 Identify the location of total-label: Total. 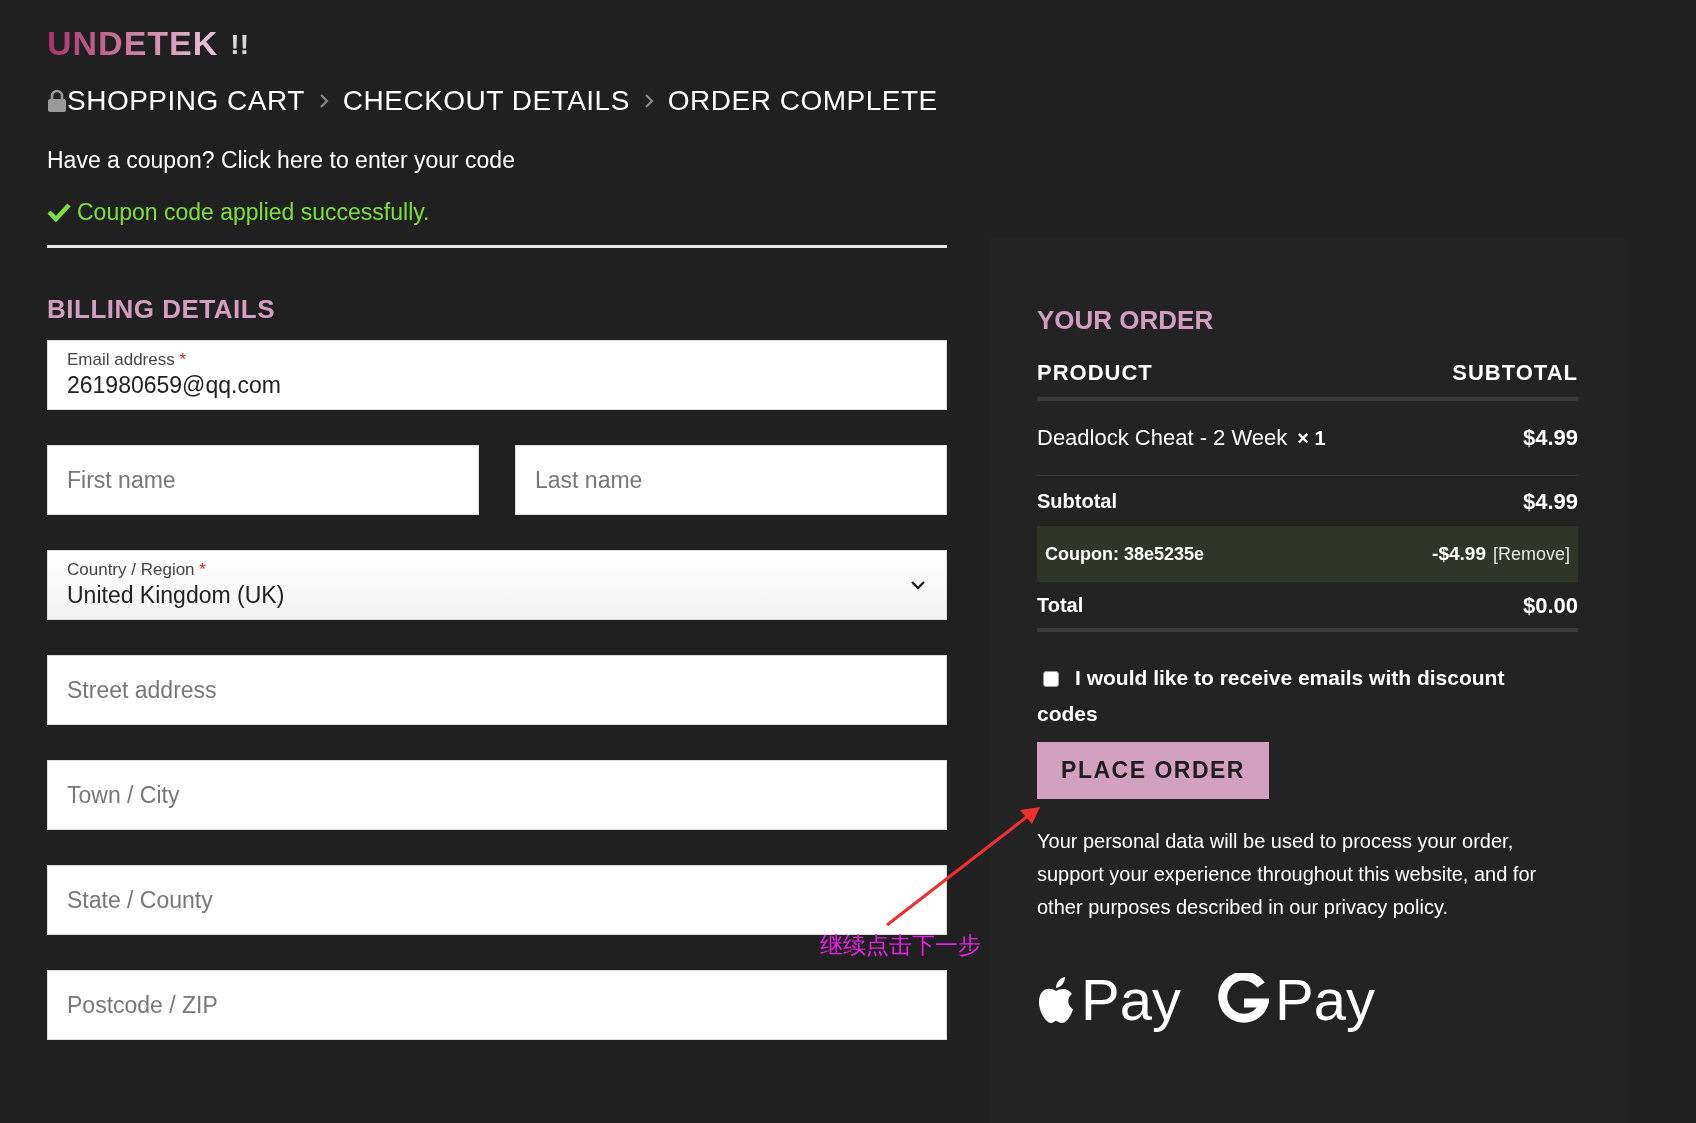
(1060, 605).